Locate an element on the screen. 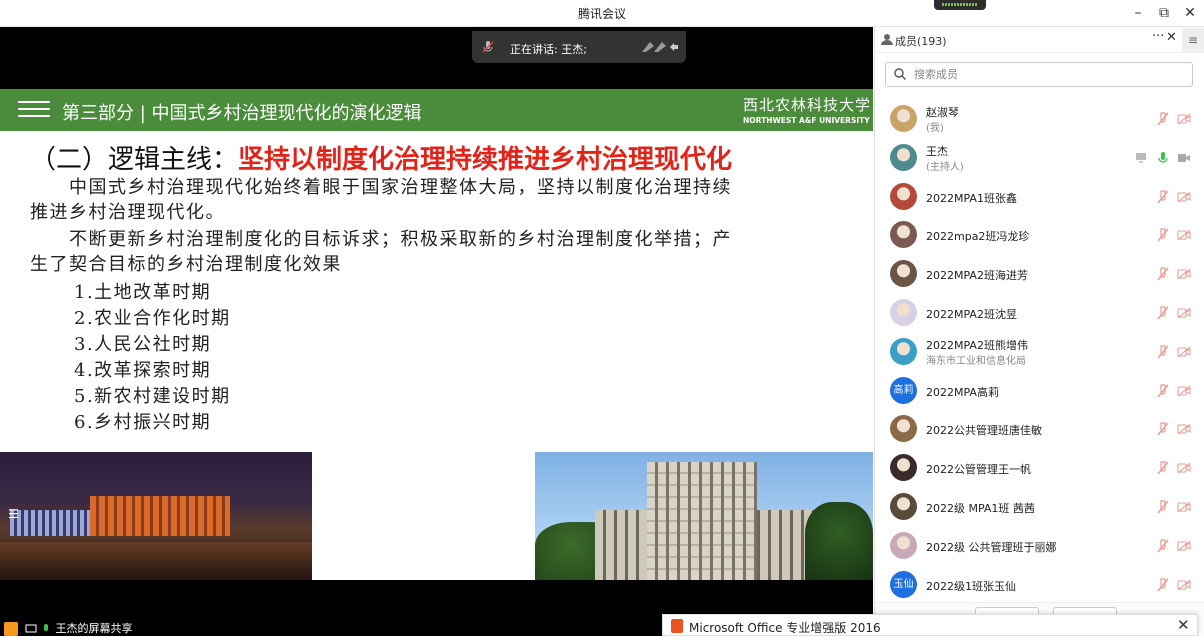 This screenshot has width=1204, height=636. paragraph-1-line-2: 推进乡村治理现代化。 is located at coordinates (127, 212).